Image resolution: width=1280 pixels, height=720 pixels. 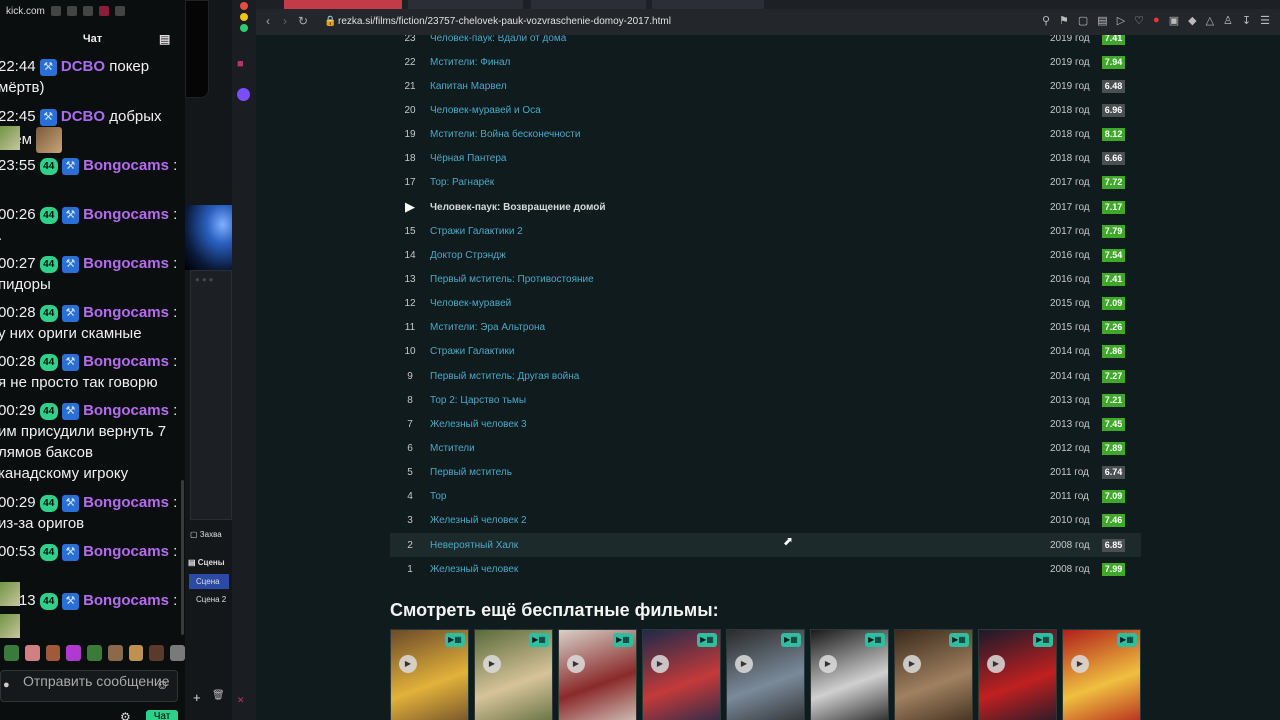 What do you see at coordinates (740, 545) in the screenshot?
I see `film-title: Невероятный Халк` at bounding box center [740, 545].